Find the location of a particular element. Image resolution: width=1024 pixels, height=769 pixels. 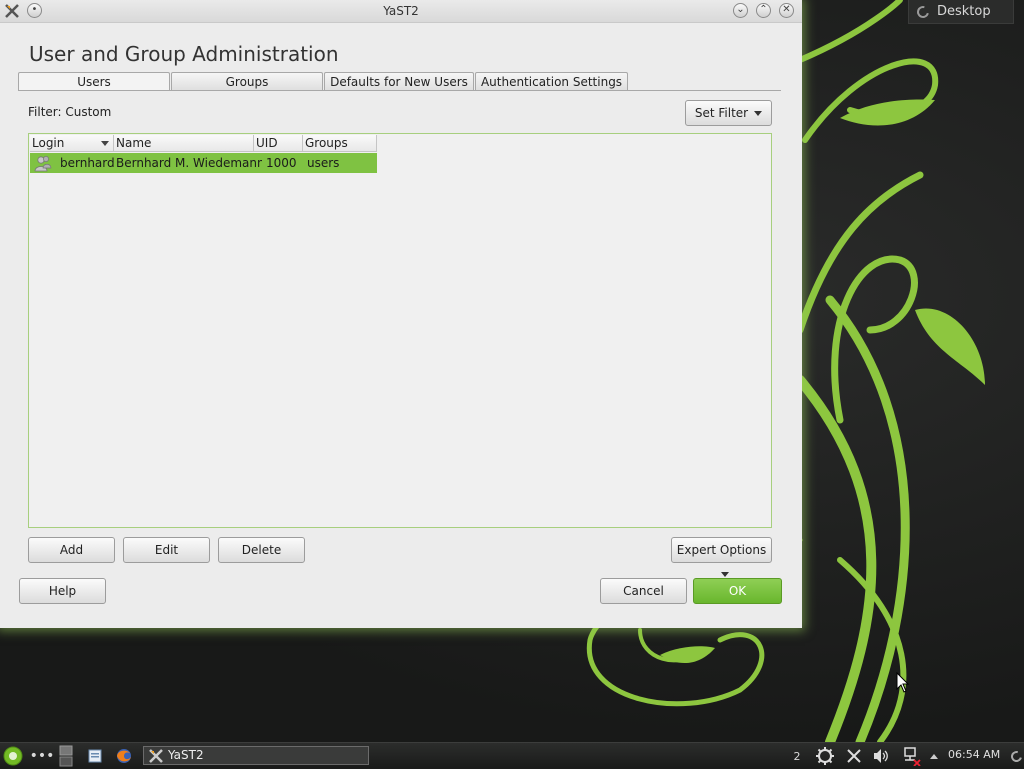

delete-button: Delete is located at coordinates (261, 550).